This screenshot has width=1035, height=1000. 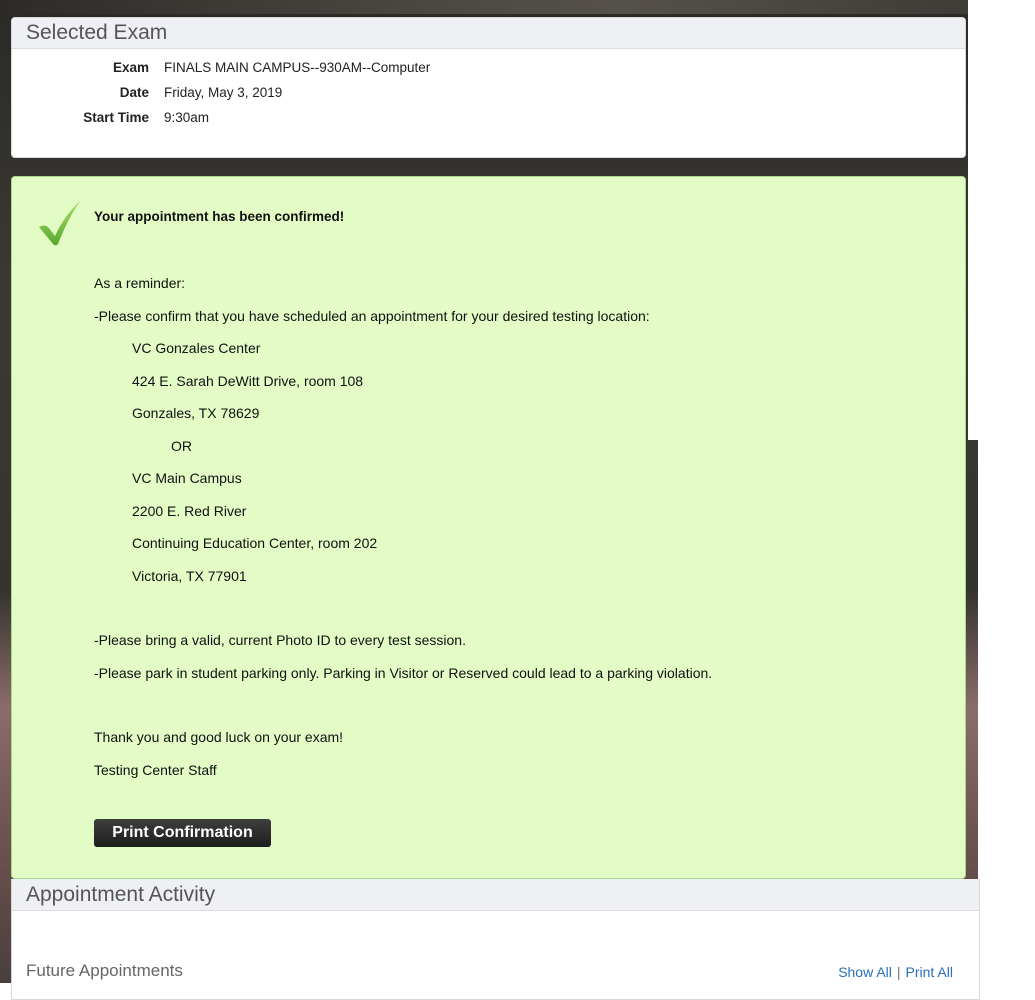 What do you see at coordinates (134, 92) in the screenshot?
I see `date-label: Date` at bounding box center [134, 92].